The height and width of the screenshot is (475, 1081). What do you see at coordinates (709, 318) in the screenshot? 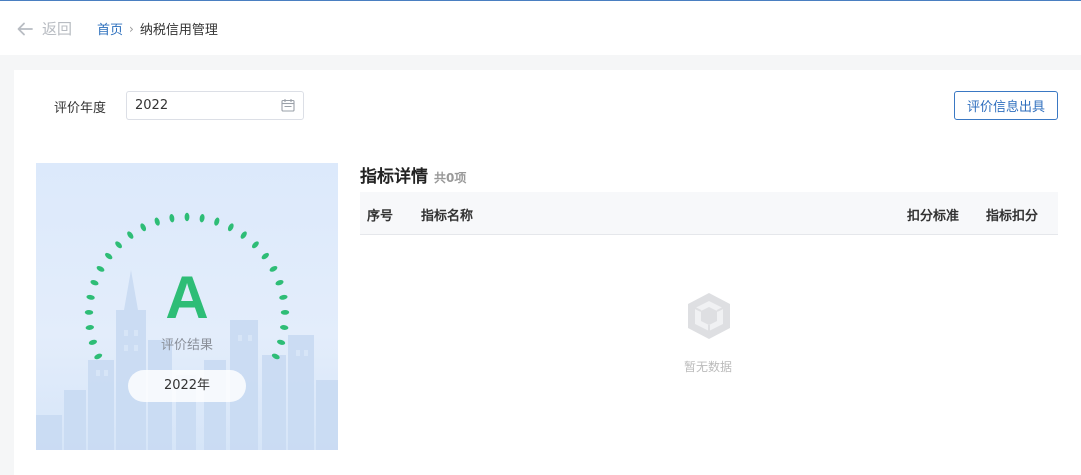
I see `empty-box-icon` at bounding box center [709, 318].